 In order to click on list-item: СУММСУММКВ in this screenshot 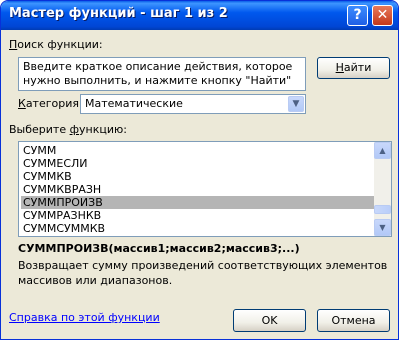, I will do `click(198, 228)`.